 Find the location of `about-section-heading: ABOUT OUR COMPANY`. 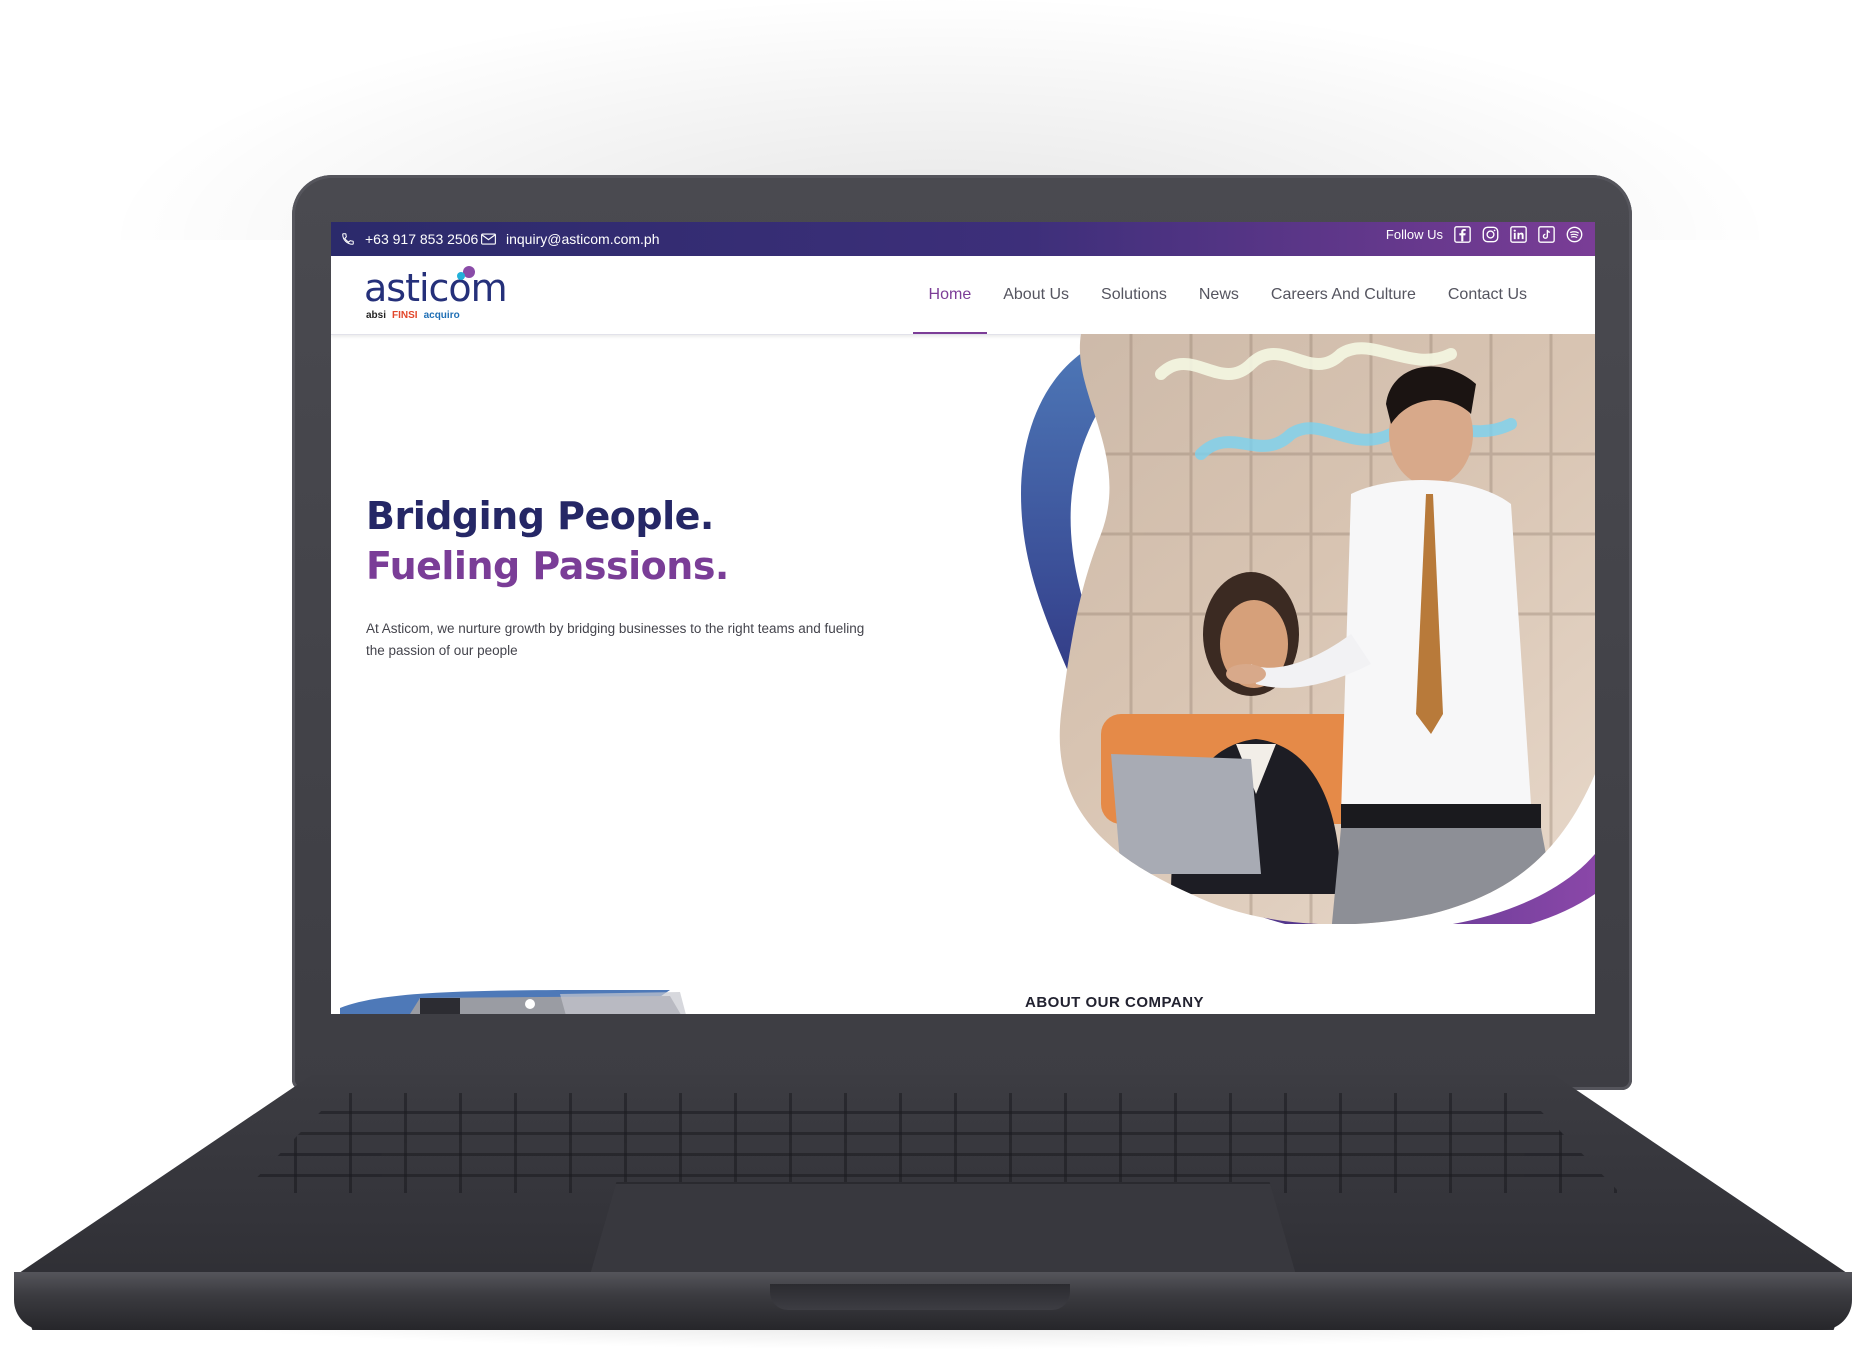

about-section-heading: ABOUT OUR COMPANY is located at coordinates (1115, 1002).